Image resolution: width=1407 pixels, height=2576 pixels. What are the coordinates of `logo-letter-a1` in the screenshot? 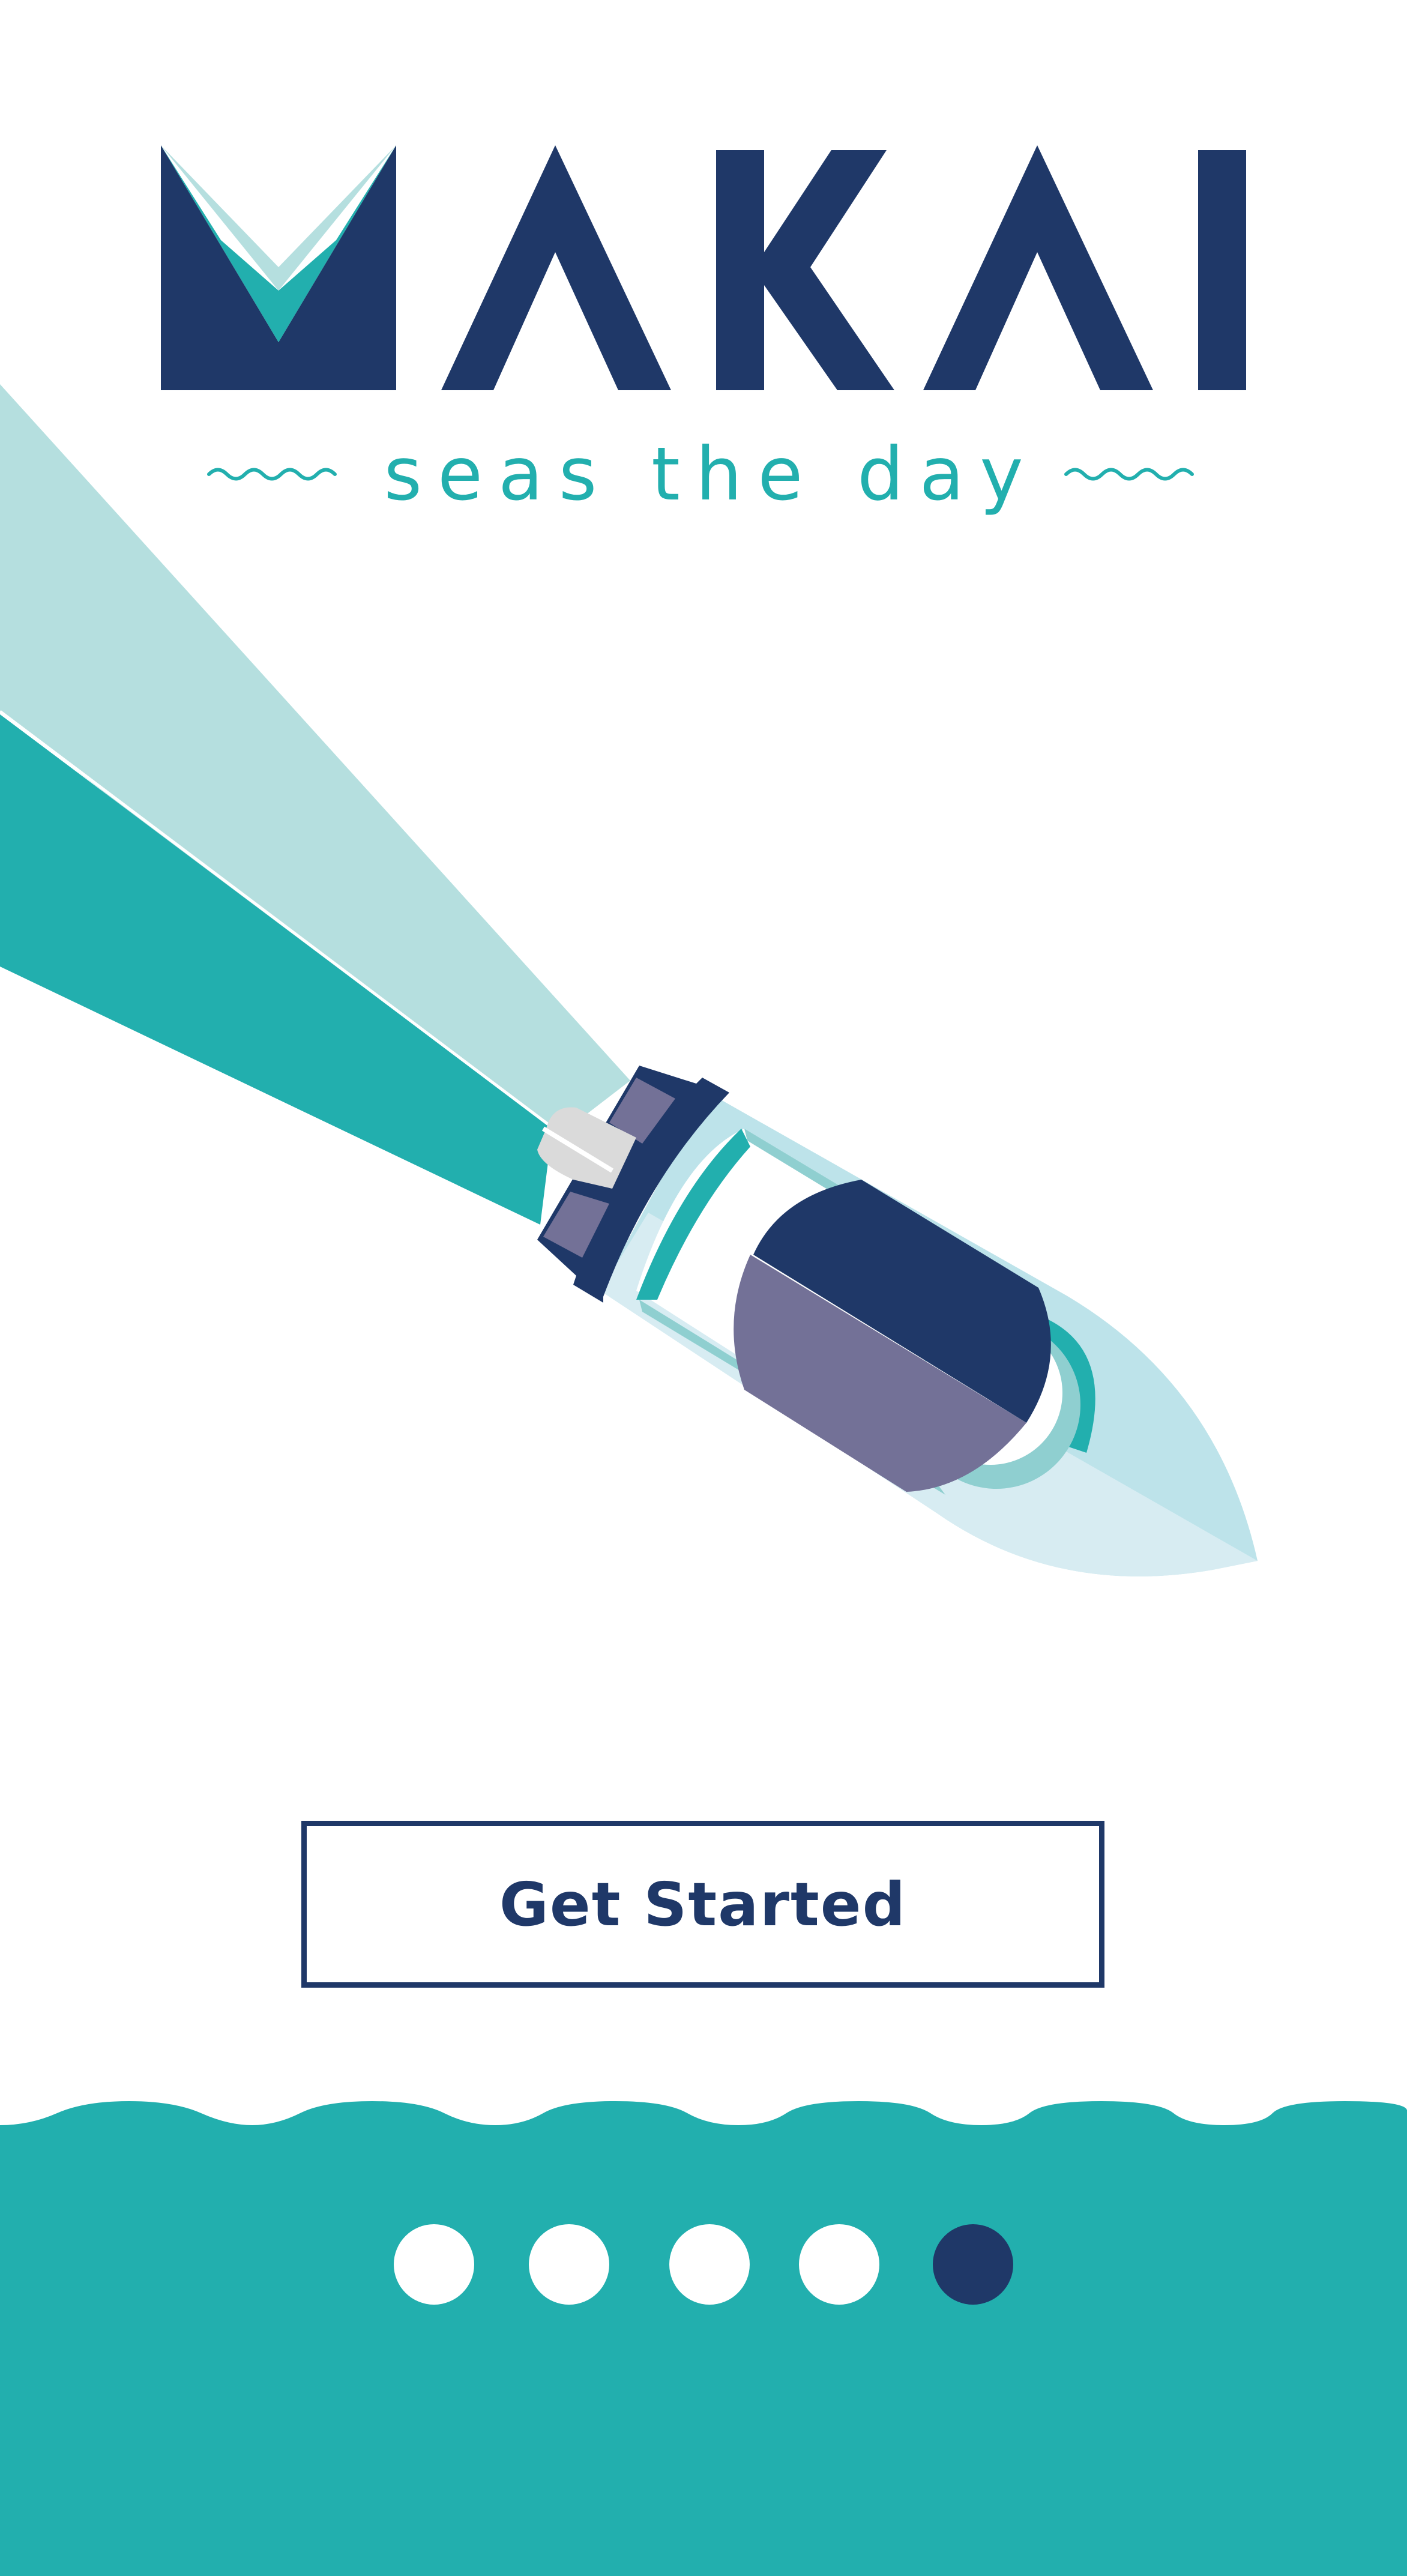 It's located at (556, 267).